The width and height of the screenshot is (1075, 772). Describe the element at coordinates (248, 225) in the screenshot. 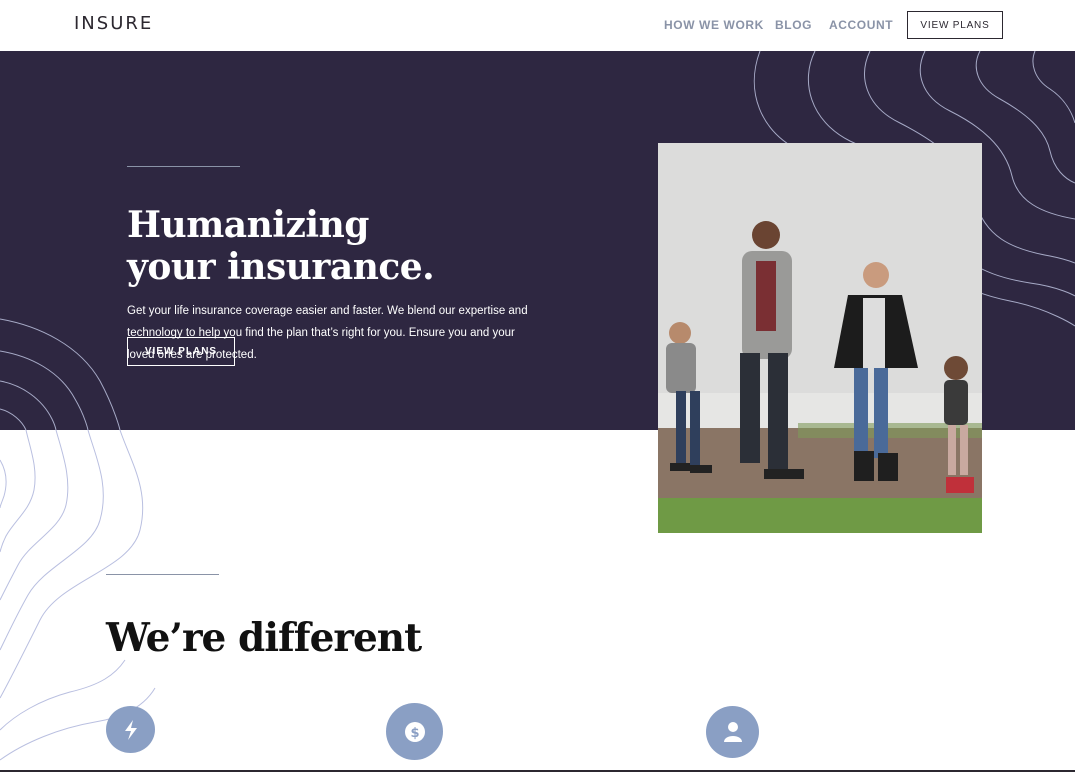

I see `hero-title-line1: Humanizing` at that location.